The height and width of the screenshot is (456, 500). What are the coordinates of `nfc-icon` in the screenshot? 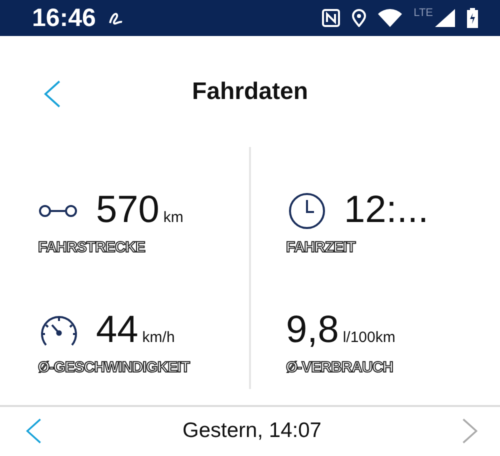 It's located at (331, 18).